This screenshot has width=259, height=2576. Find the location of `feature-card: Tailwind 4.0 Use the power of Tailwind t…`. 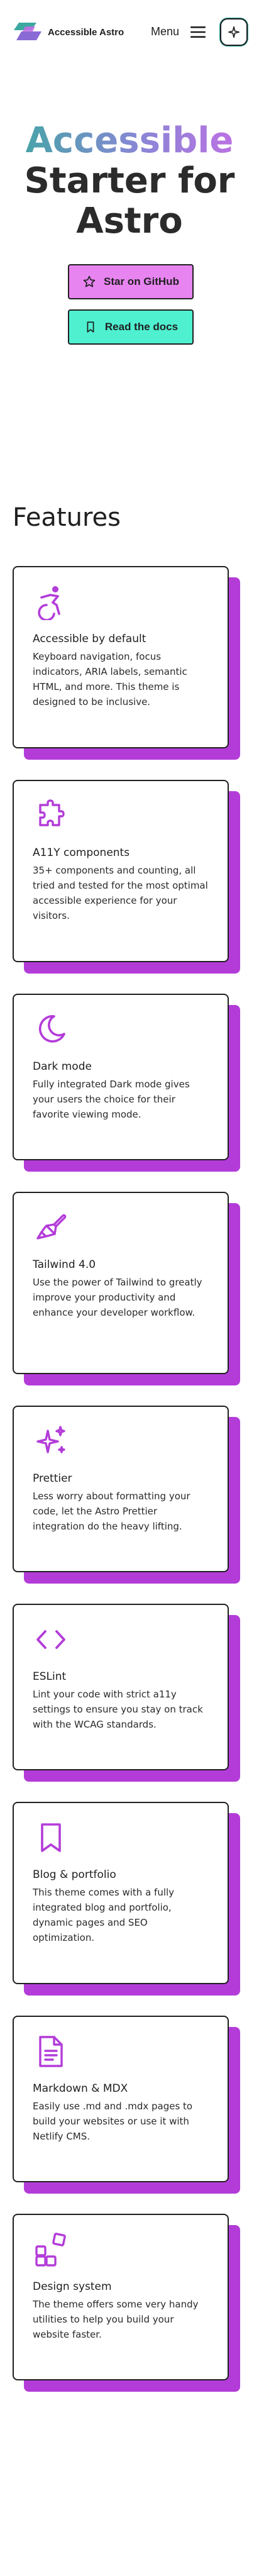

feature-card: Tailwind 4.0 Use the power of Tailwind t… is located at coordinates (126, 1288).